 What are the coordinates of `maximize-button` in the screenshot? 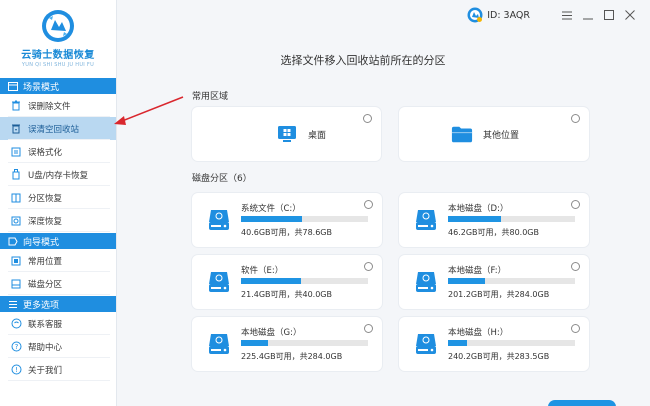 It's located at (609, 15).